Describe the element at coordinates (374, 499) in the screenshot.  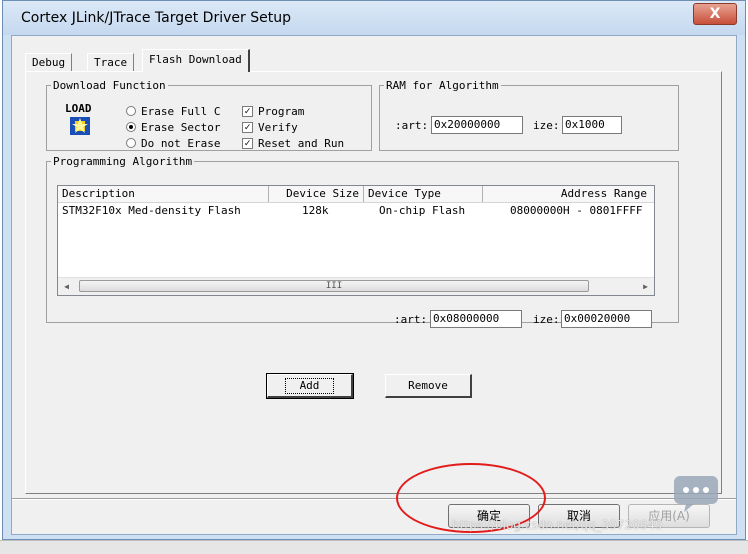
I see `footer-separator` at that location.